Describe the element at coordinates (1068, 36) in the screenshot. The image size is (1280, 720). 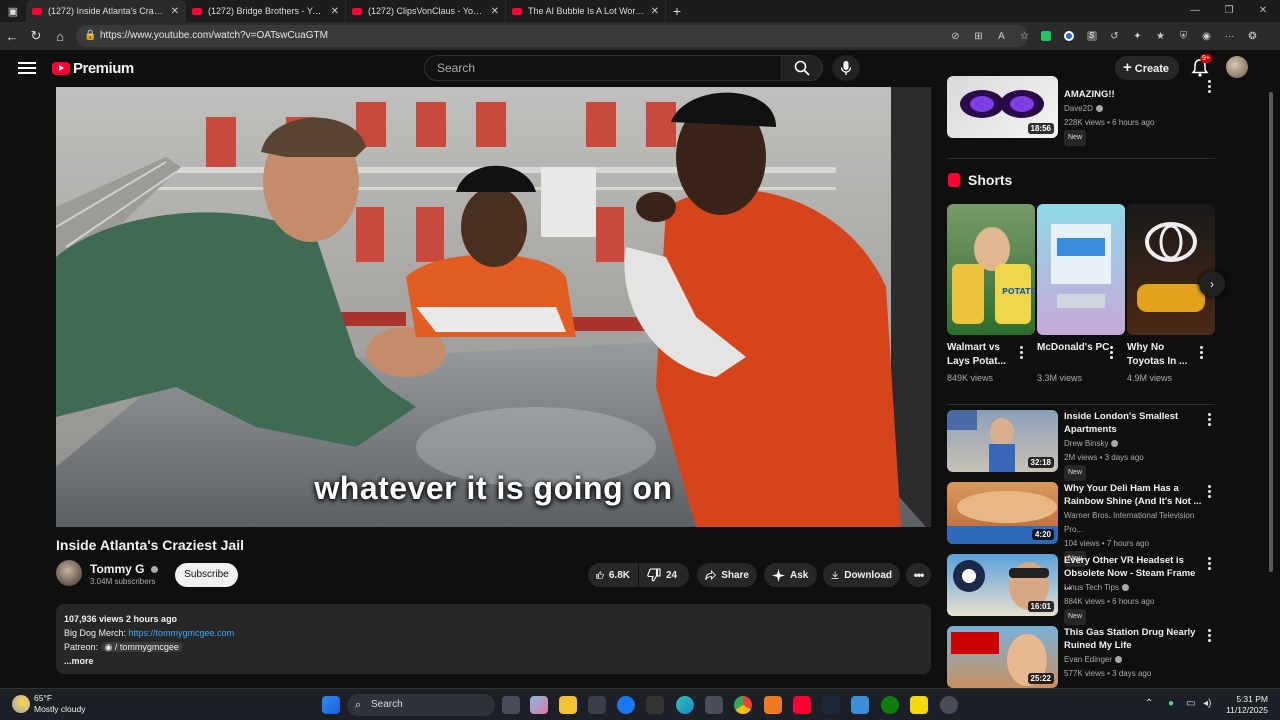
I see `extension-blue-icon` at that location.